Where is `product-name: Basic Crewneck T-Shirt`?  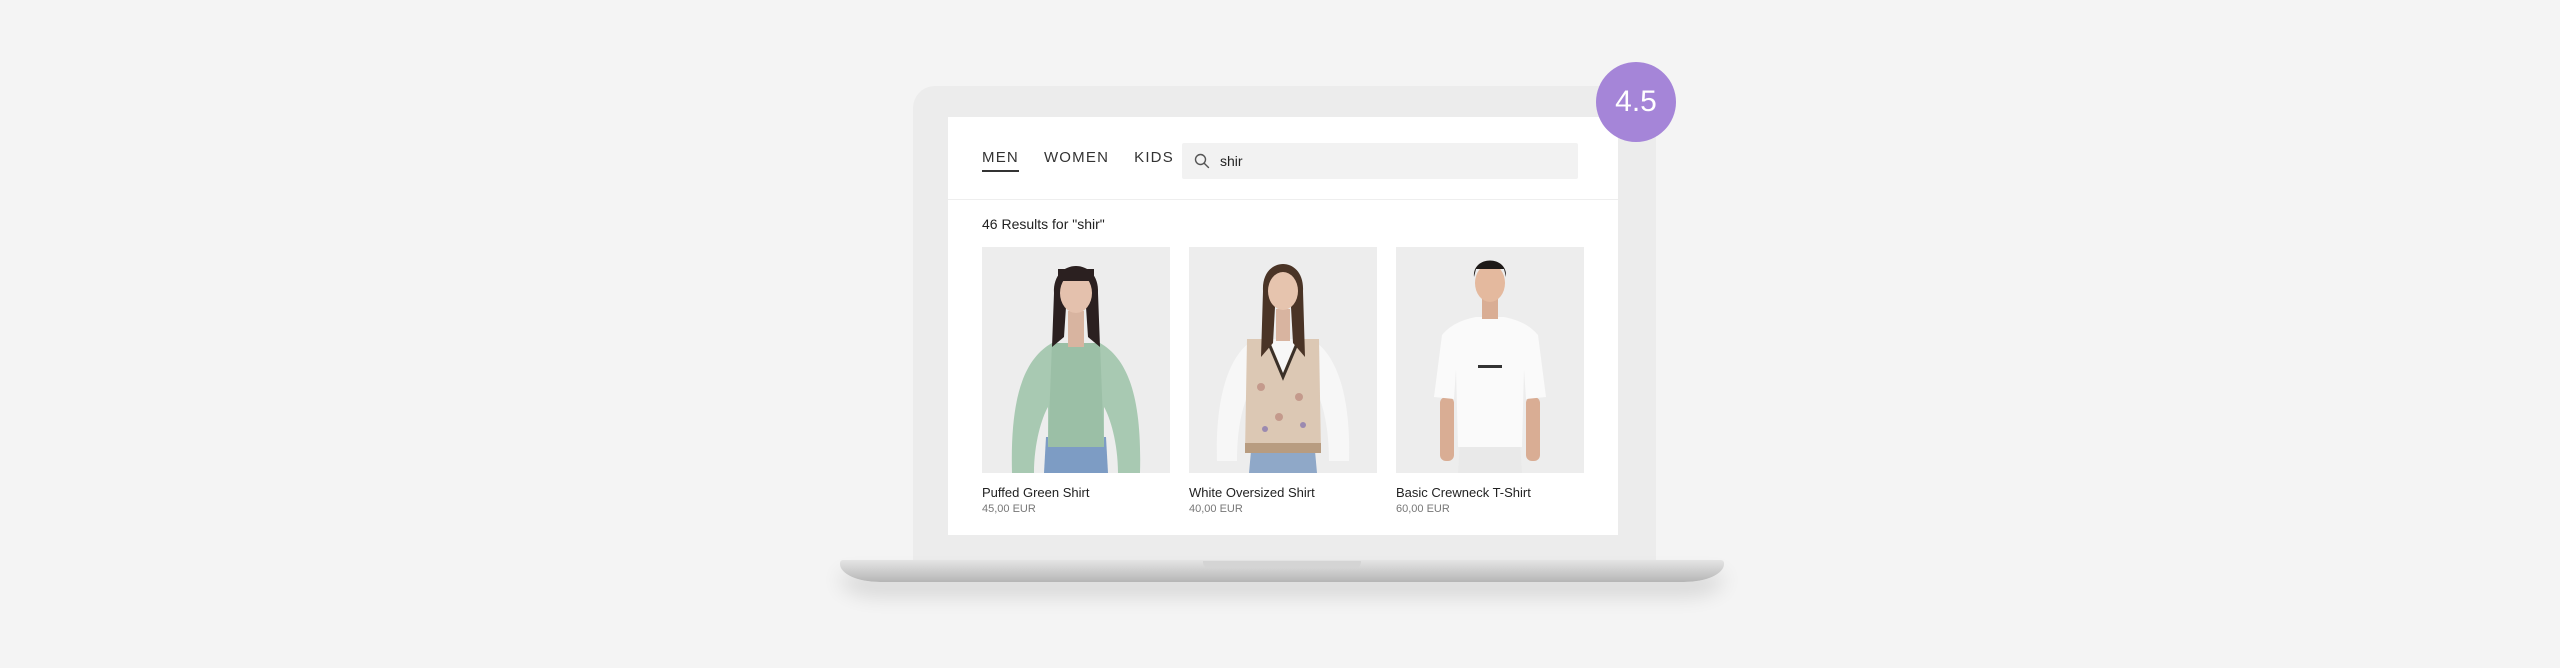
product-name: Basic Crewneck T-Shirt is located at coordinates (1463, 492).